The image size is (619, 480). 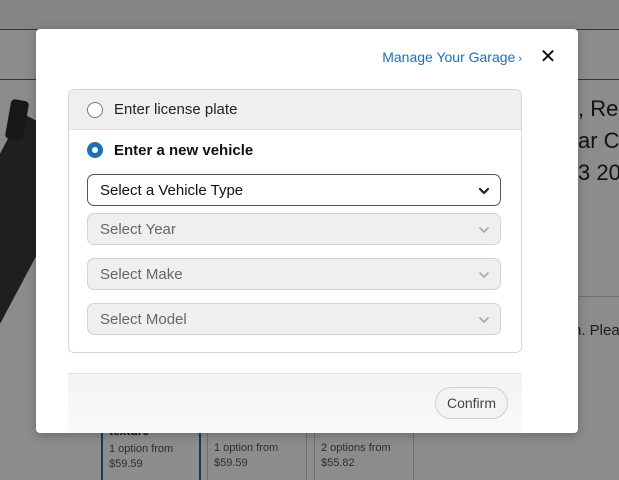 What do you see at coordinates (95, 109) in the screenshot?
I see `license-plate-radio` at bounding box center [95, 109].